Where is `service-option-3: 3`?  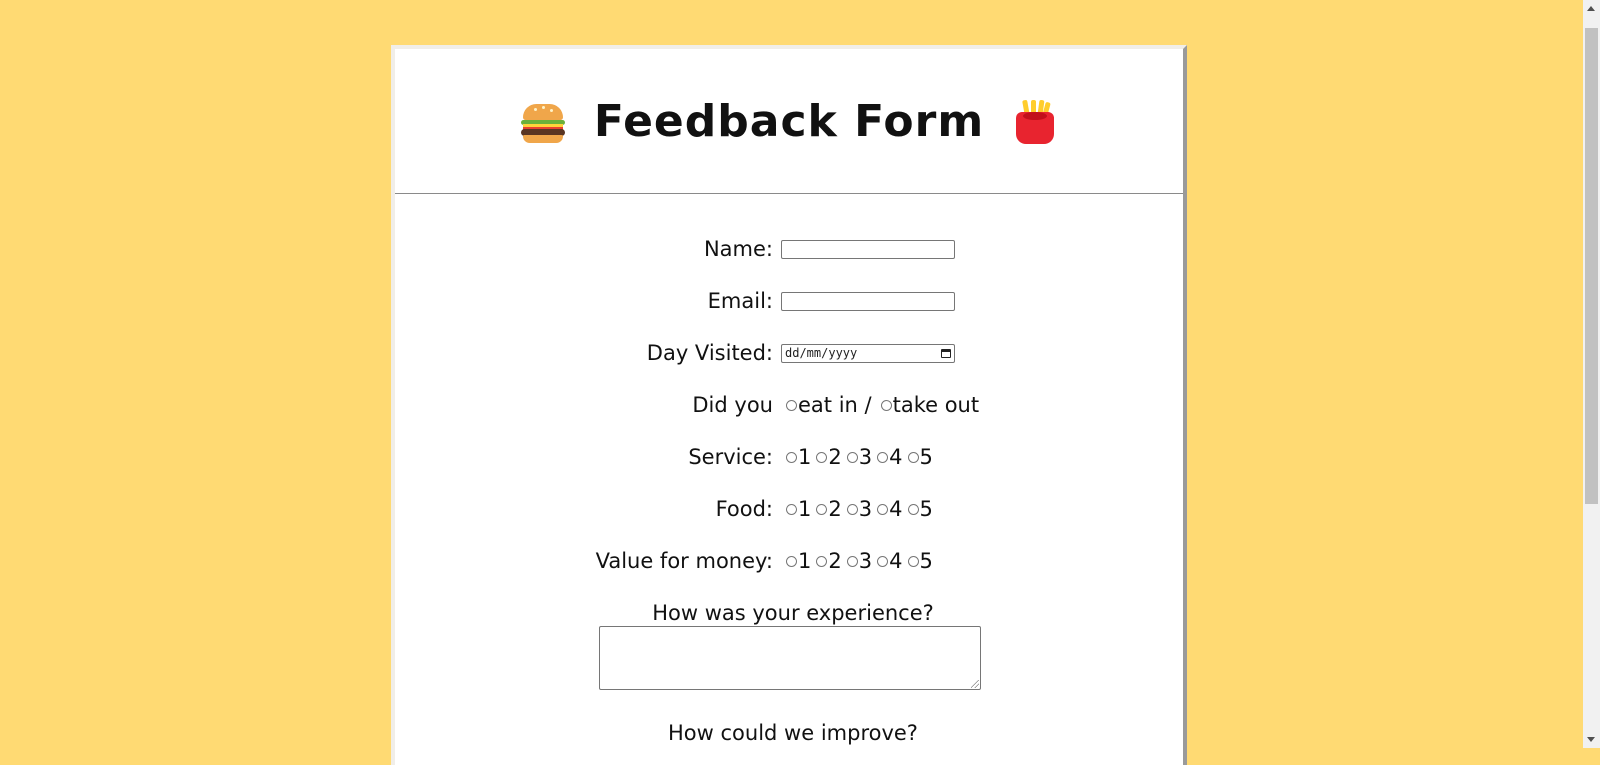
service-option-3: 3 is located at coordinates (865, 457).